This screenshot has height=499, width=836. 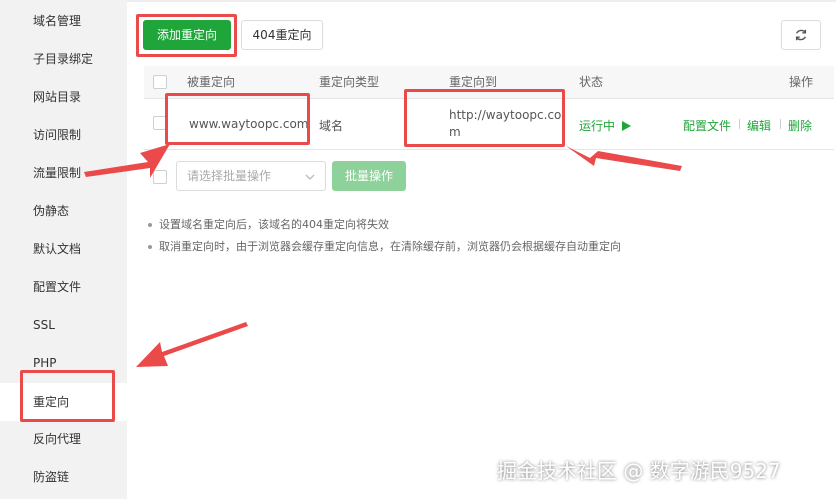 What do you see at coordinates (192, 344) in the screenshot?
I see `arrow-icon-to-redirect-menu` at bounding box center [192, 344].